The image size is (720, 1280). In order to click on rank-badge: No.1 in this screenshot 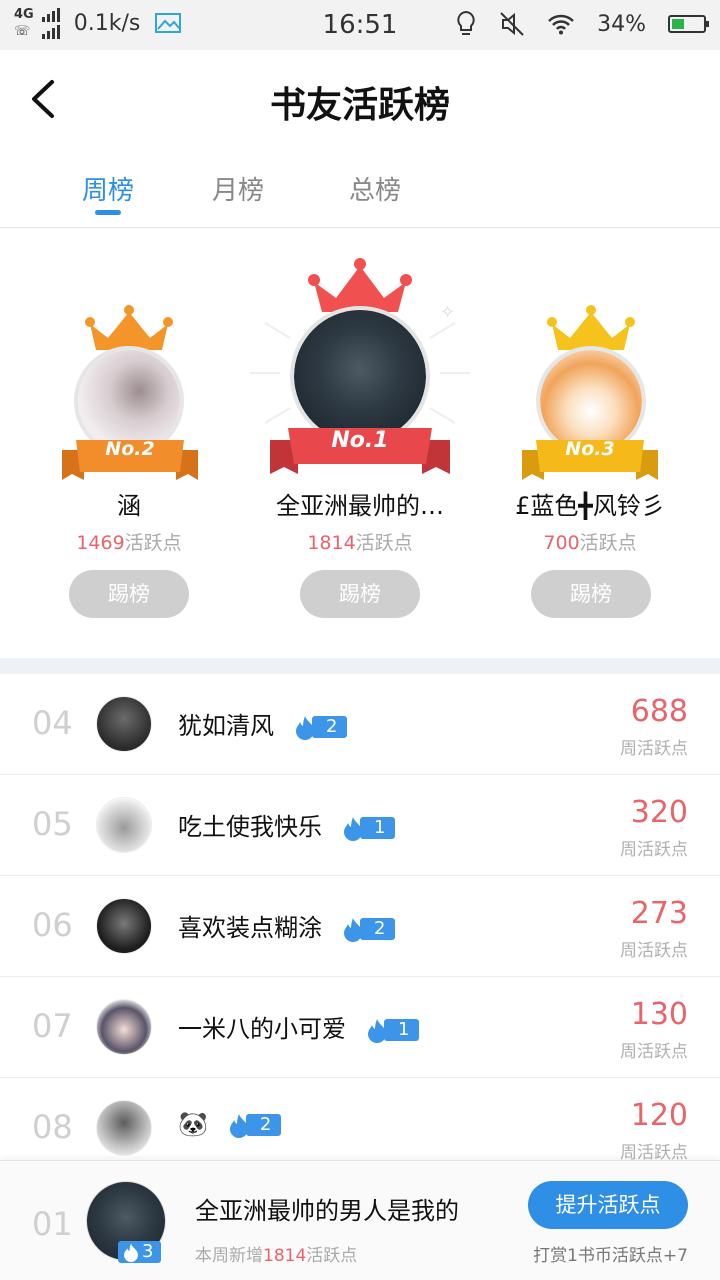, I will do `click(360, 440)`.